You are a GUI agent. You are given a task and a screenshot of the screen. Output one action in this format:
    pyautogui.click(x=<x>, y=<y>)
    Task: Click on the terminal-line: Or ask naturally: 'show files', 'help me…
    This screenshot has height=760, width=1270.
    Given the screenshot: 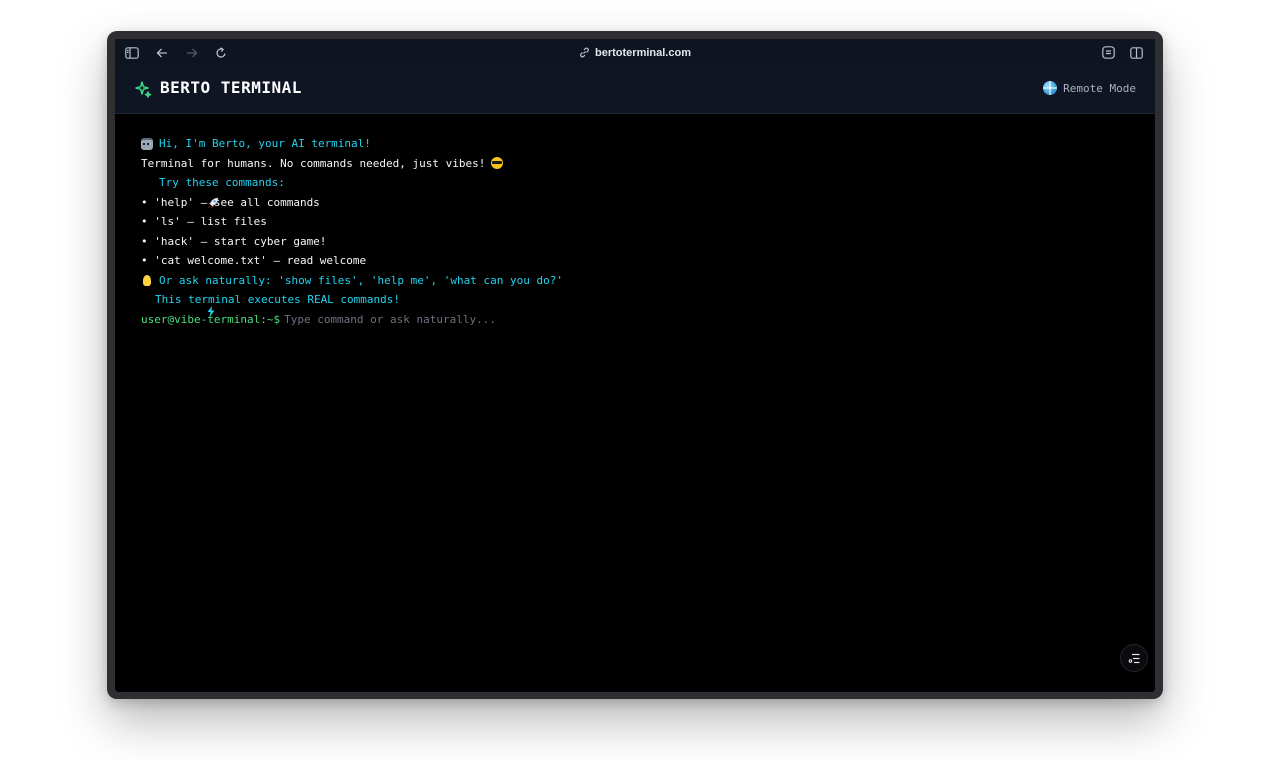 What is the action you would take?
    pyautogui.click(x=636, y=281)
    